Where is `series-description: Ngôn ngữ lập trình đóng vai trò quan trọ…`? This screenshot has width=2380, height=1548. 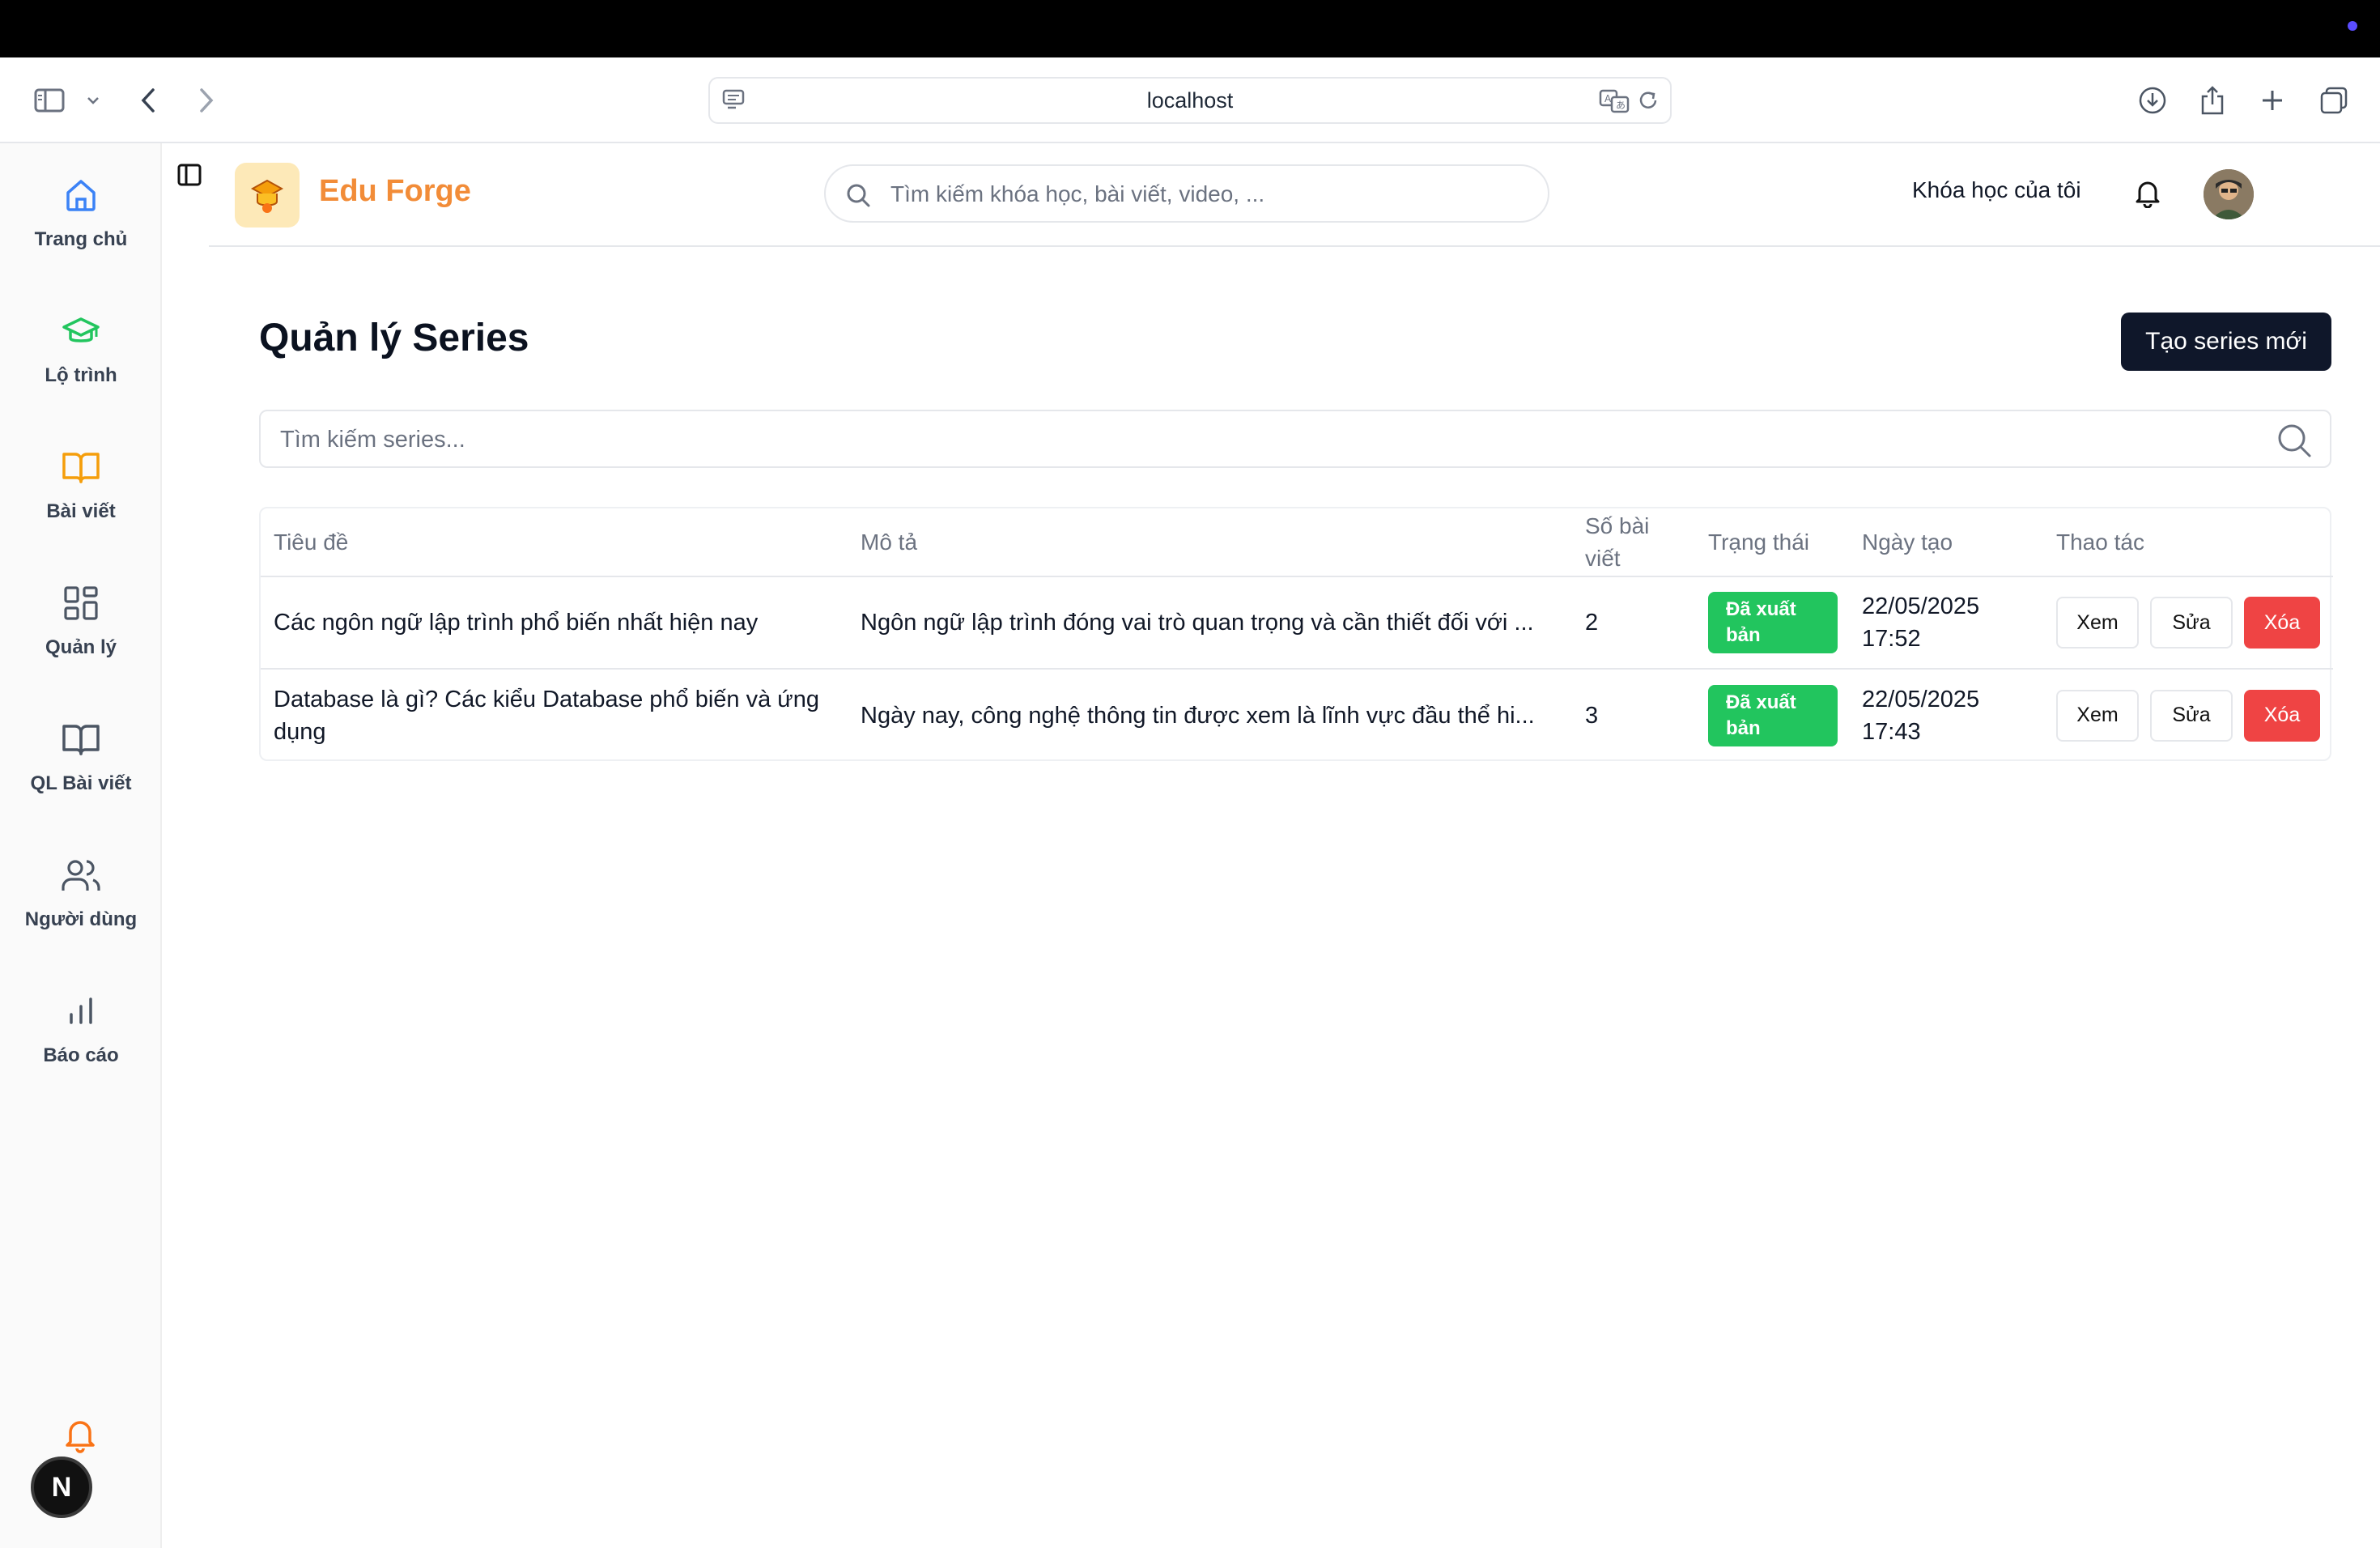 series-description: Ngôn ngữ lập trình đóng vai trò quan trọ… is located at coordinates (1210, 623).